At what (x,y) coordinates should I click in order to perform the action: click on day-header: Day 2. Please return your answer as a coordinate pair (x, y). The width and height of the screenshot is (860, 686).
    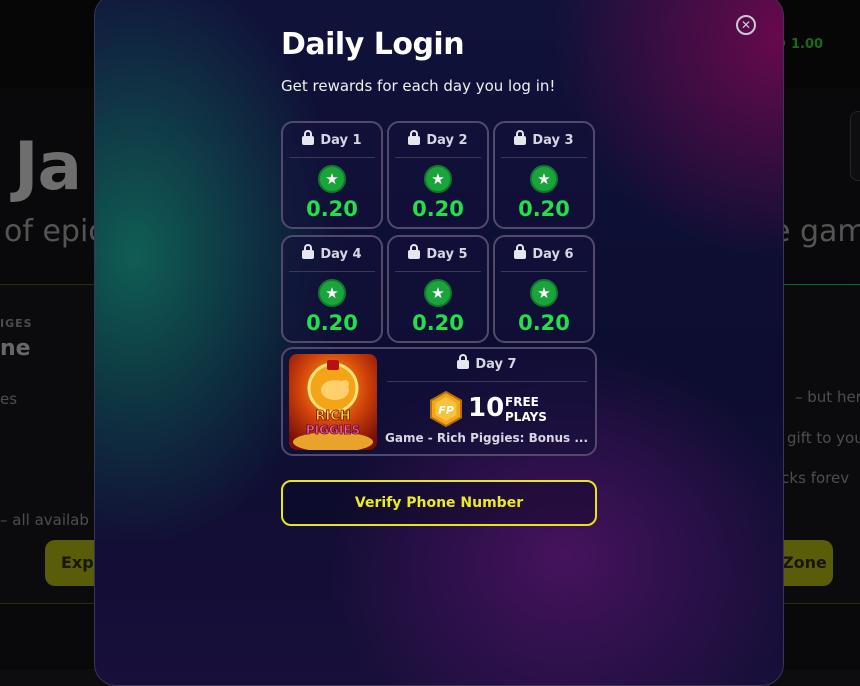
    Looking at the image, I should click on (438, 144).